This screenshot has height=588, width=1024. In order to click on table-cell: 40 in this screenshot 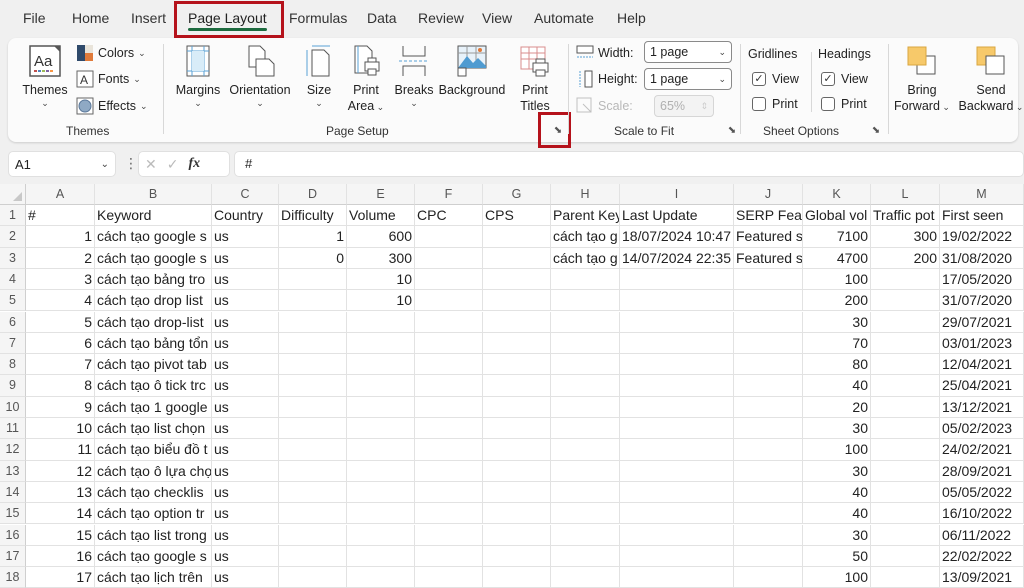, I will do `click(837, 514)`.